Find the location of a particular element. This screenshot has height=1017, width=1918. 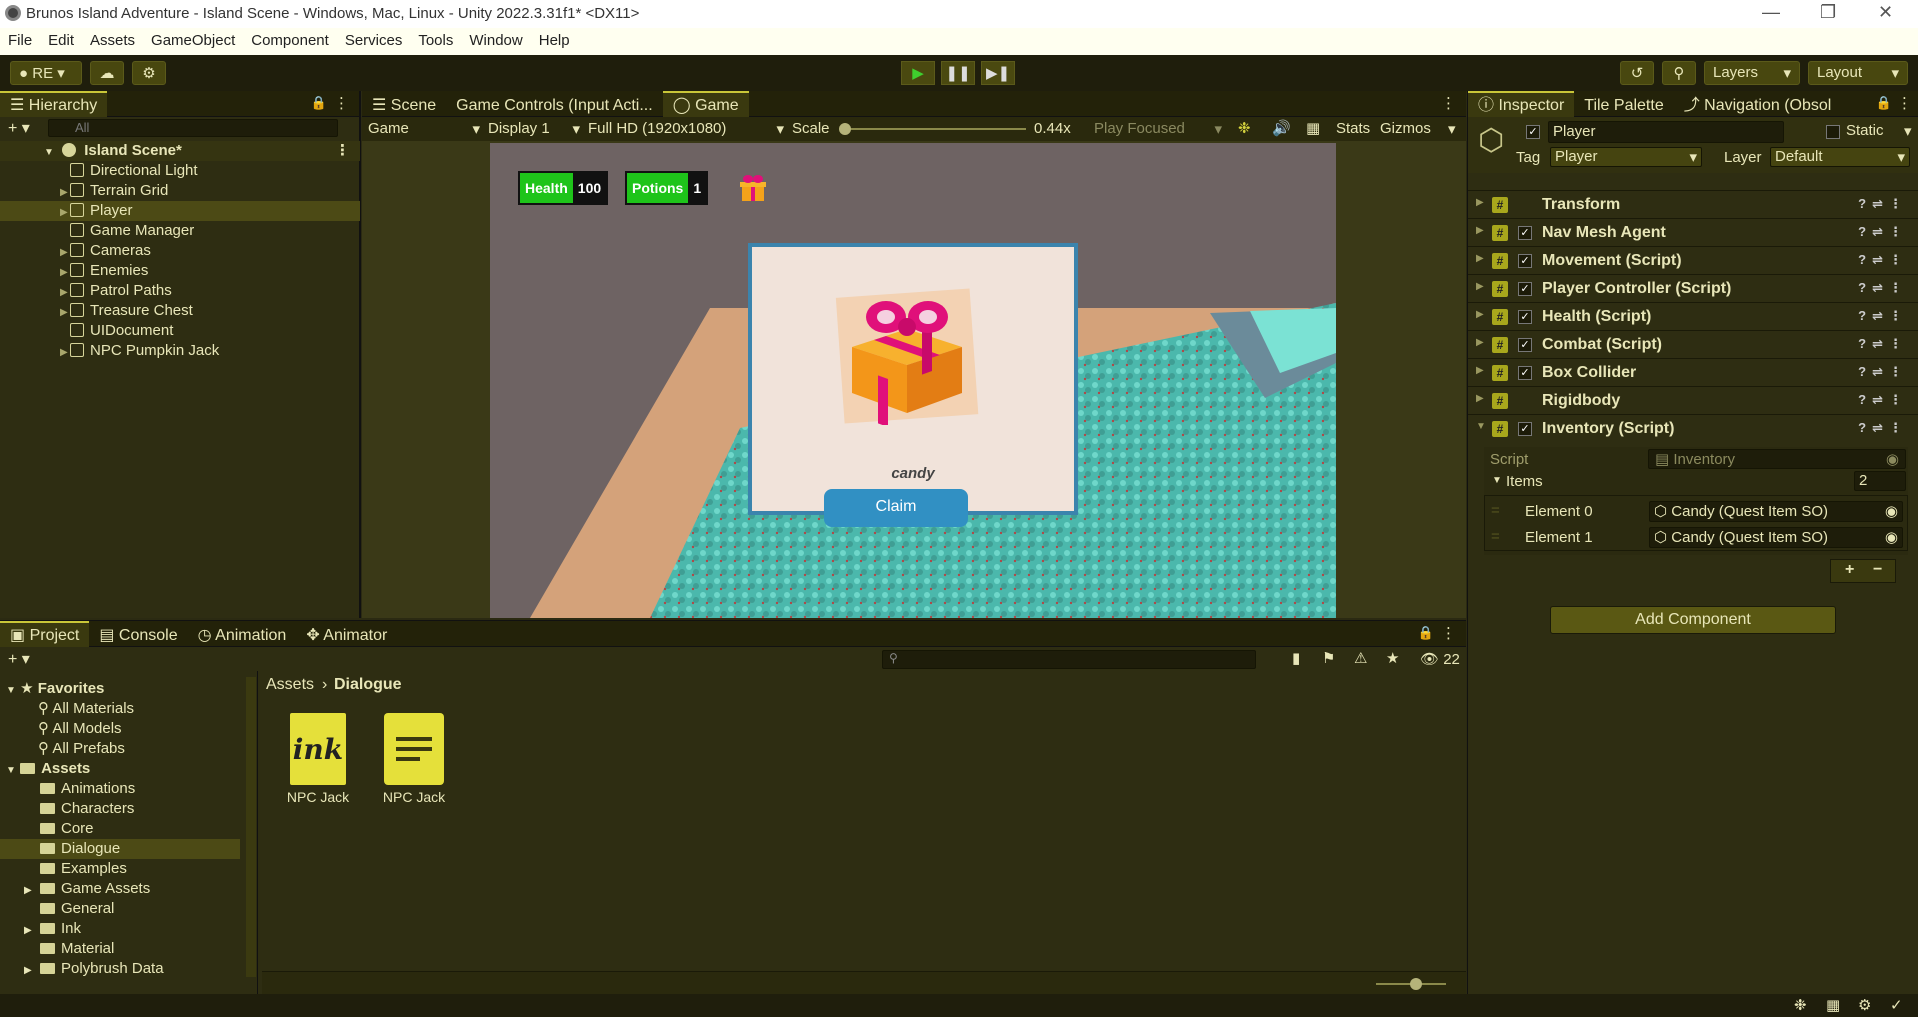

minimize-icon: — is located at coordinates (1771, 12).